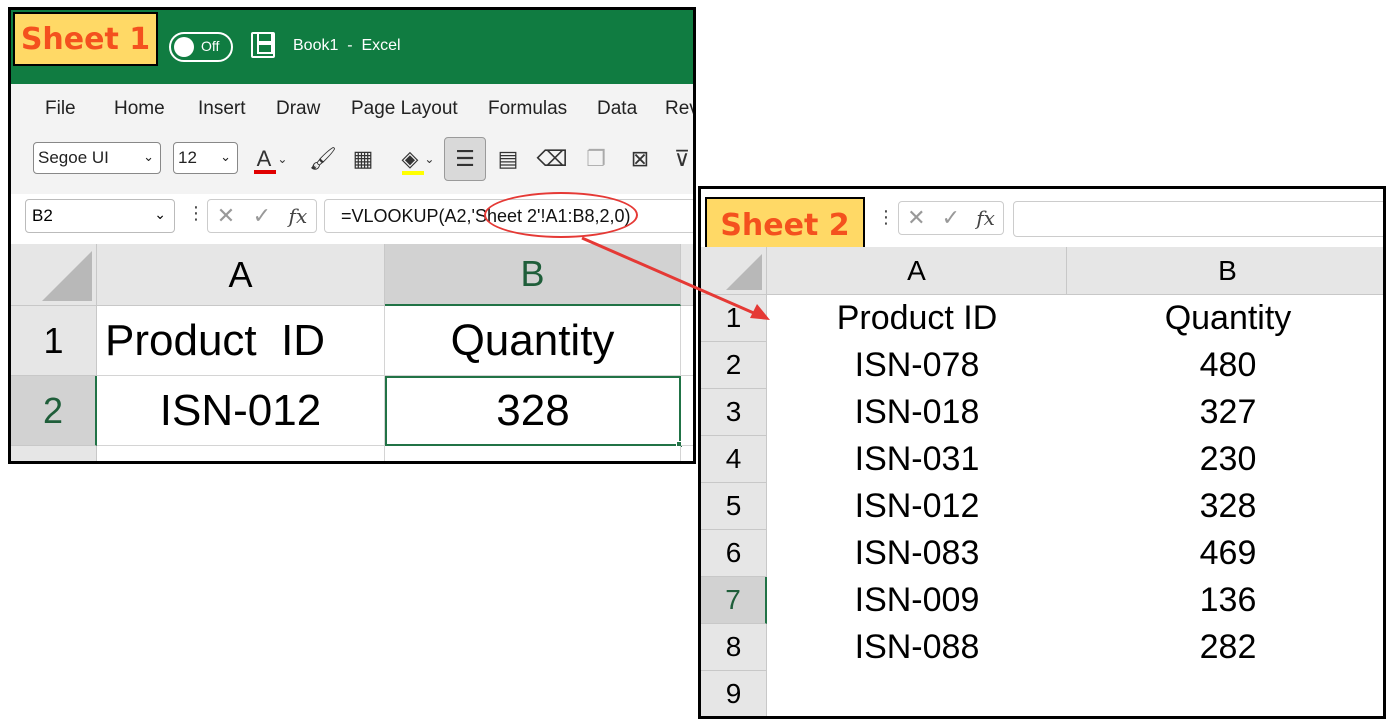 The width and height of the screenshot is (1386, 719). I want to click on cell-a5: ISN-012, so click(917, 506).